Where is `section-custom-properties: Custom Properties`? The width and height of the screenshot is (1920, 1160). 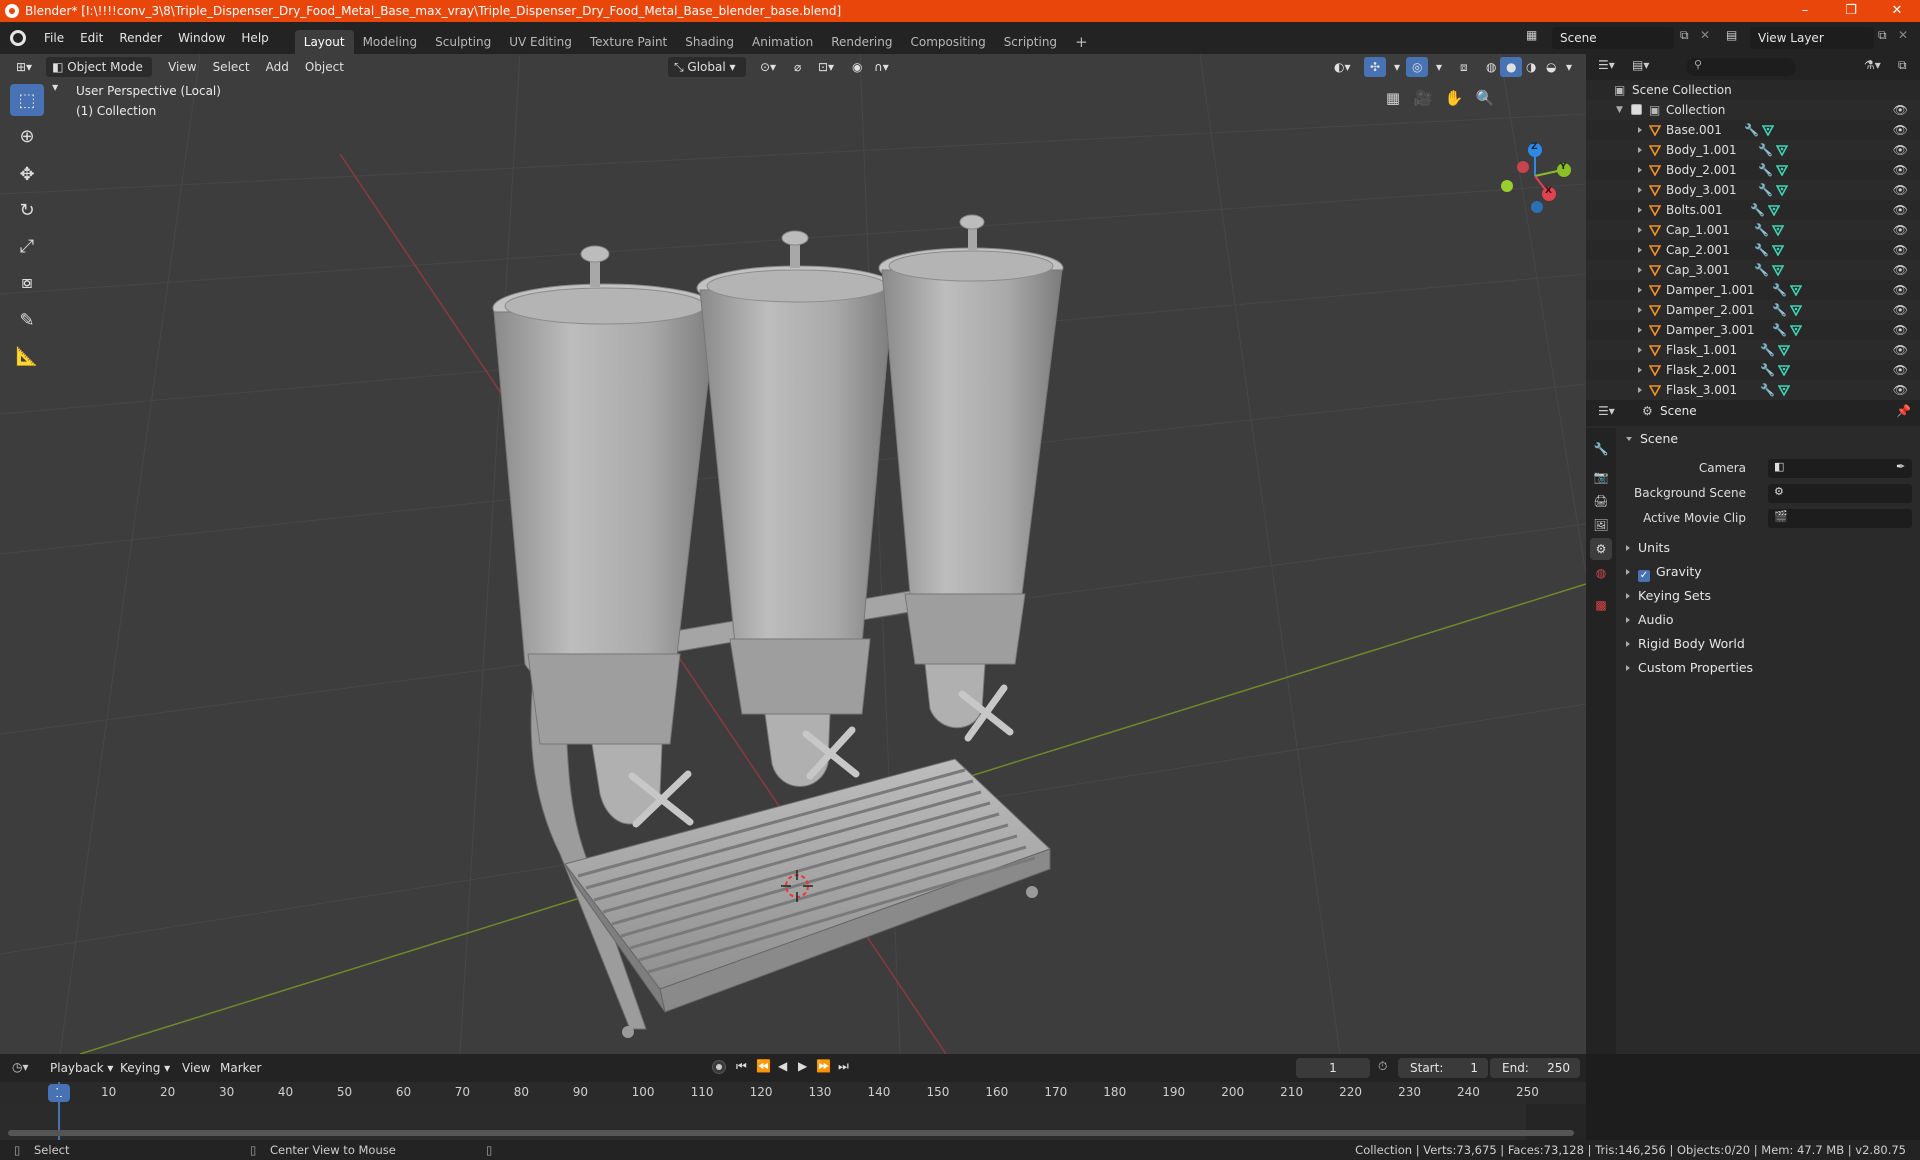 section-custom-properties: Custom Properties is located at coordinates (1767, 668).